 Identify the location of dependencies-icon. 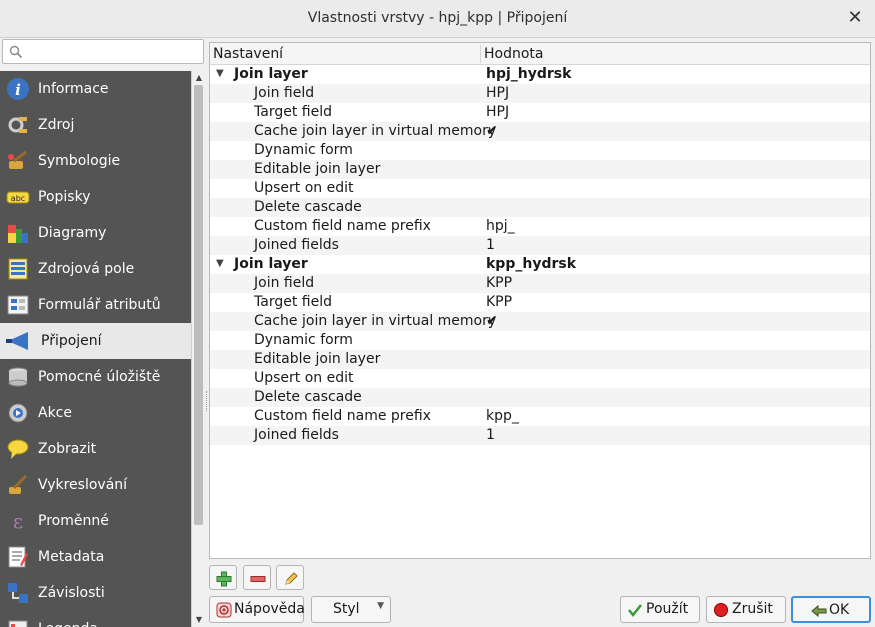
(18, 593).